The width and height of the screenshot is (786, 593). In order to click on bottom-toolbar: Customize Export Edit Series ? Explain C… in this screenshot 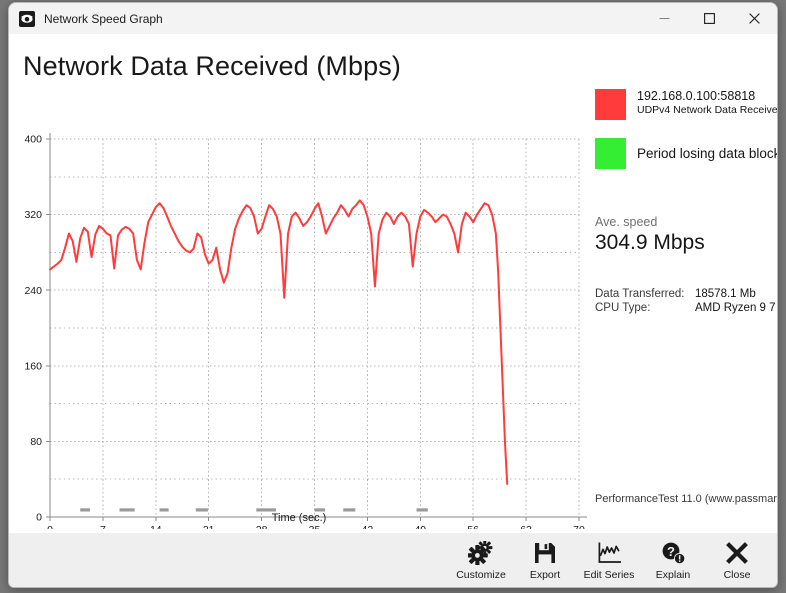, I will do `click(393, 560)`.